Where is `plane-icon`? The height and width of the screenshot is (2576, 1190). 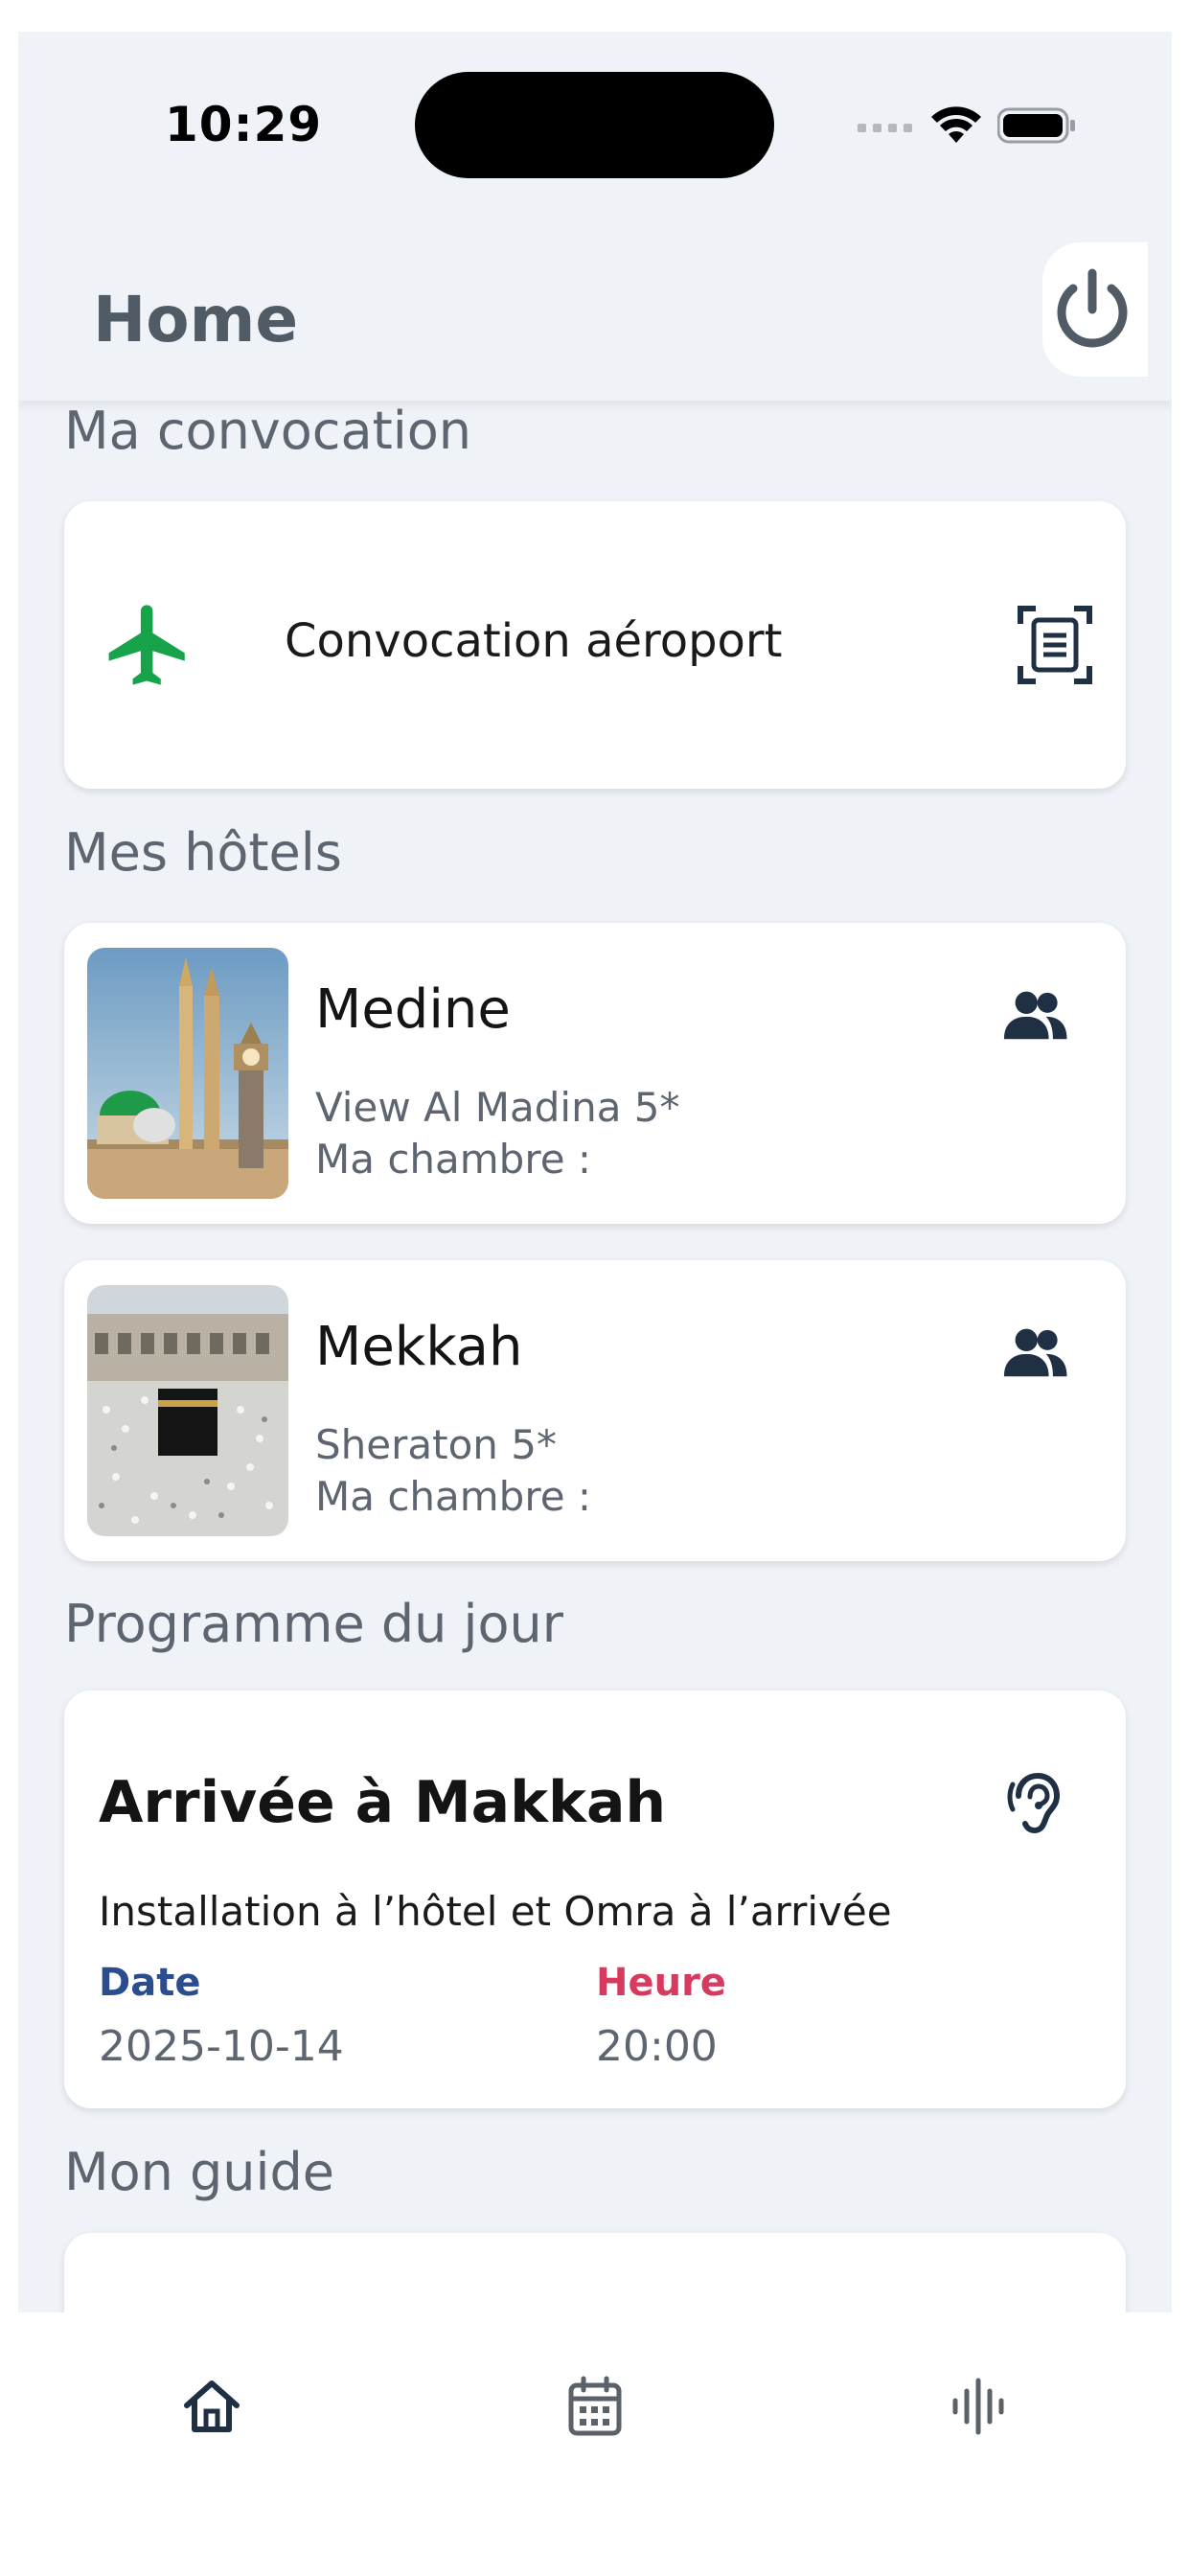
plane-icon is located at coordinates (147, 645).